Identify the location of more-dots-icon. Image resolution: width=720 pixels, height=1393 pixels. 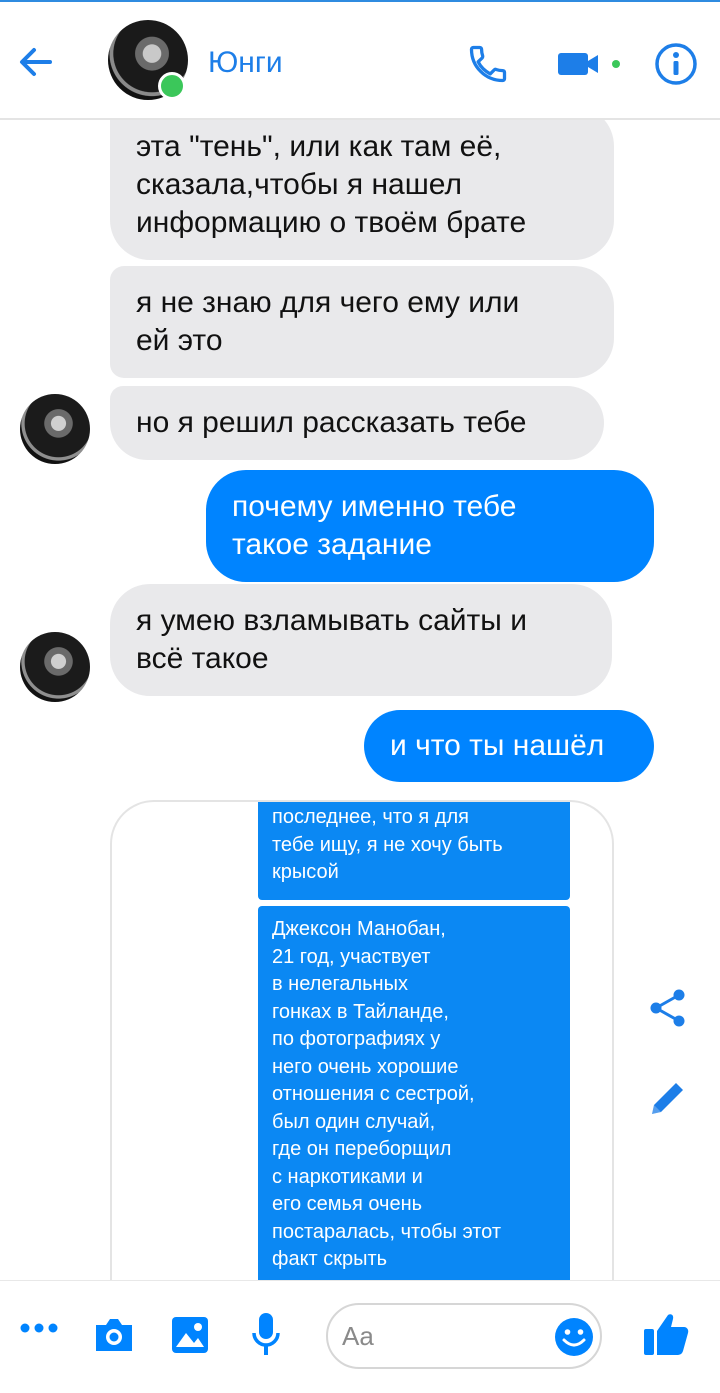
(39, 1328).